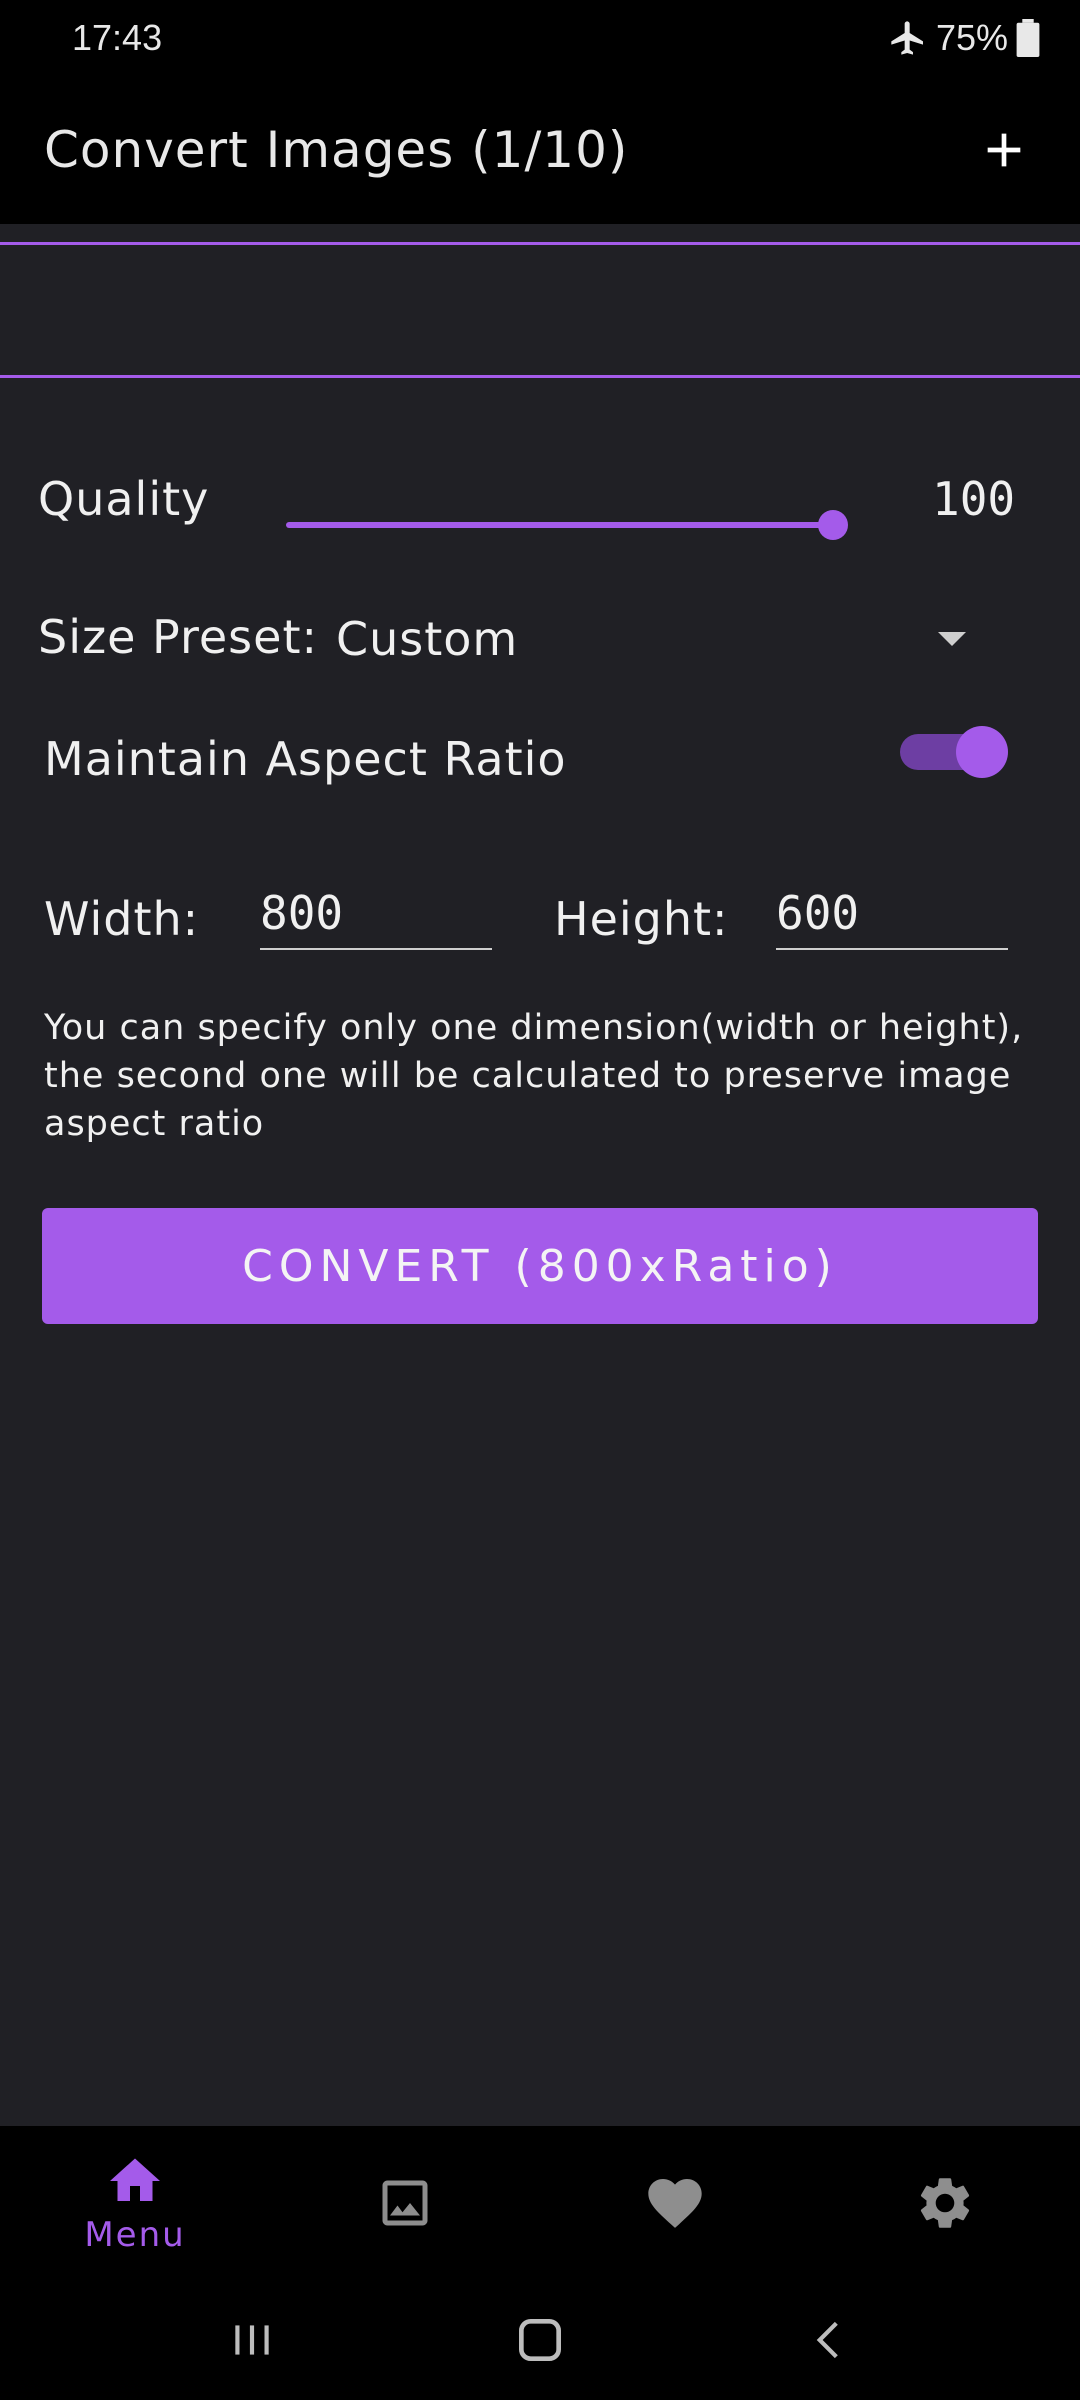 The width and height of the screenshot is (1080, 2400). What do you see at coordinates (559, 525) in the screenshot?
I see `slider-track` at bounding box center [559, 525].